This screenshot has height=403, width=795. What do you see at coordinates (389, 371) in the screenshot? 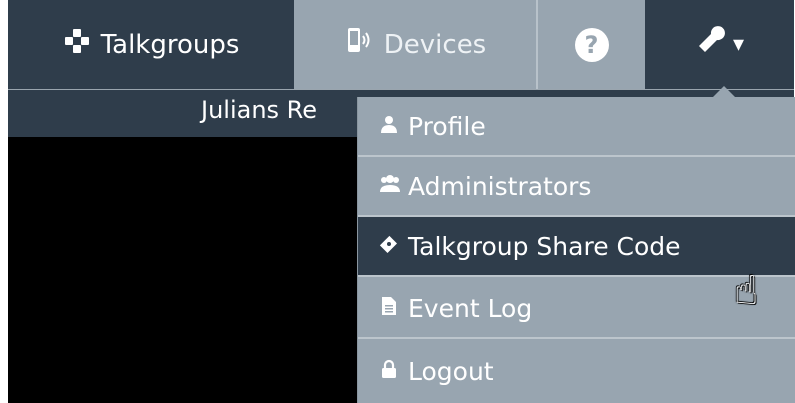
I see `lock-icon` at bounding box center [389, 371].